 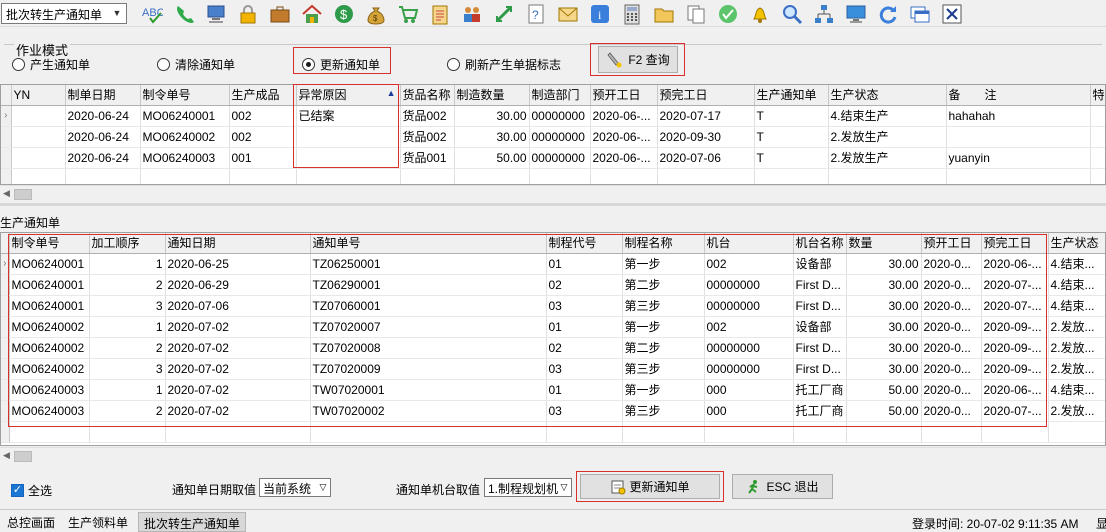 I want to click on computer-icon, so click(x=216, y=14).